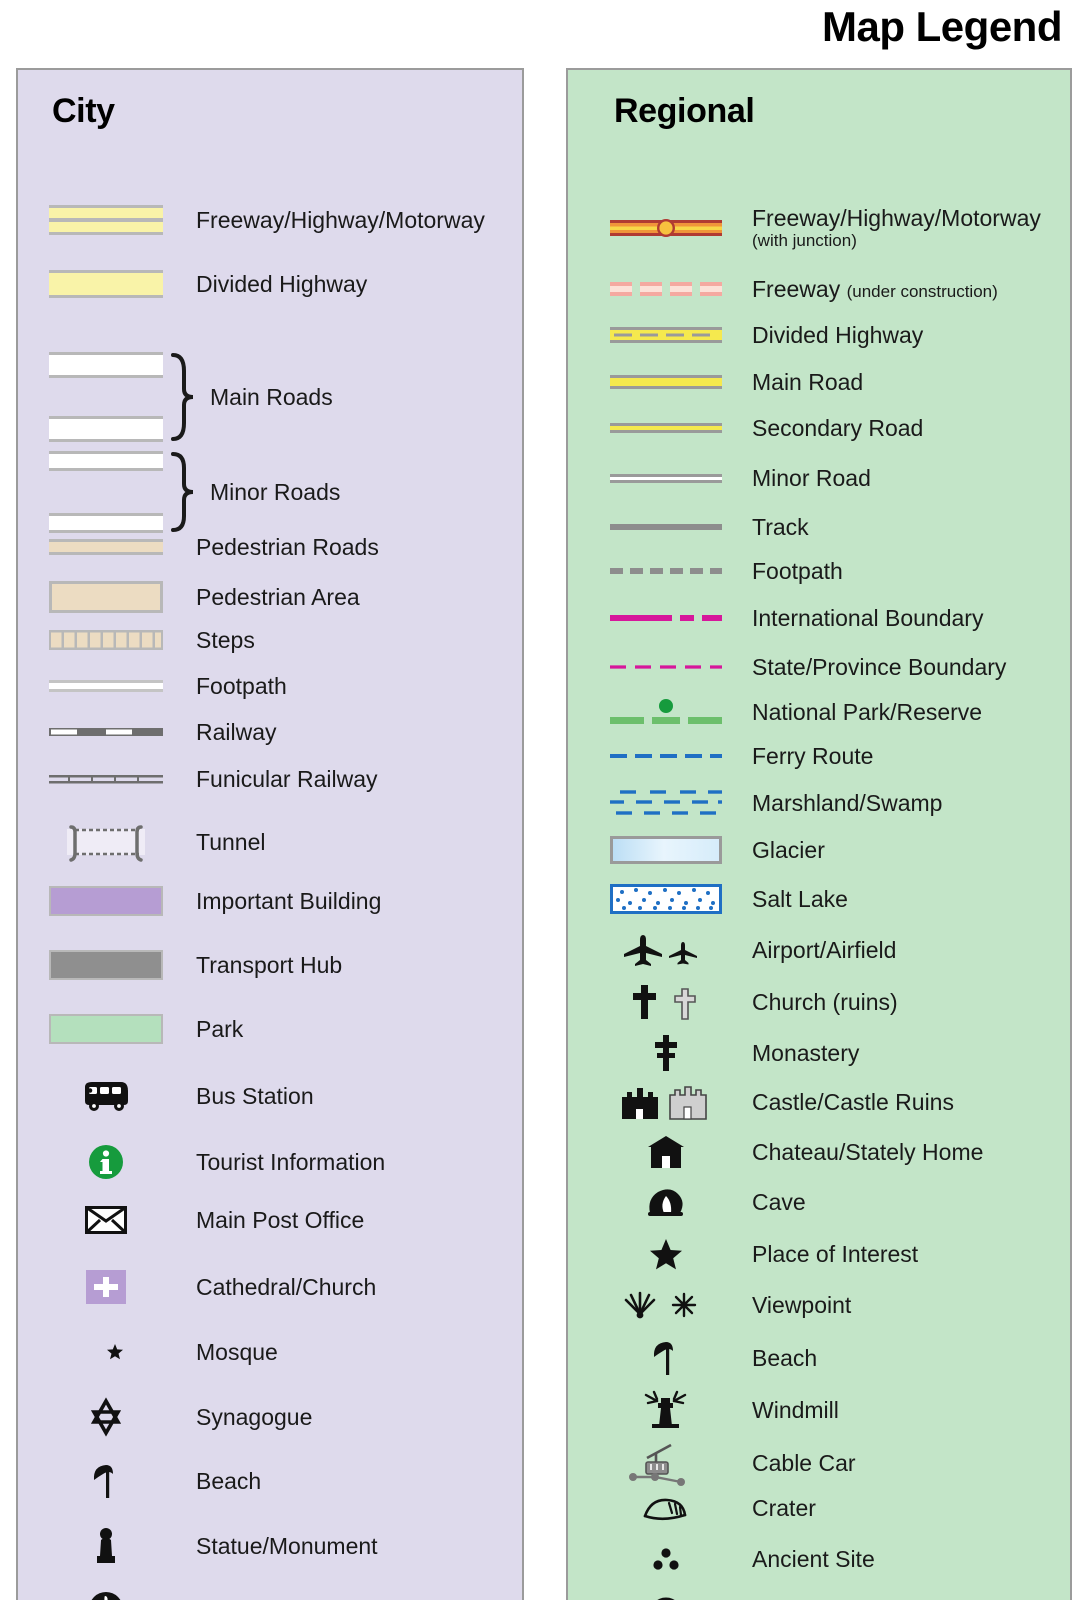 Image resolution: width=1088 pixels, height=1600 pixels. Describe the element at coordinates (819, 1202) in the screenshot. I see `legend-row: Cave` at that location.